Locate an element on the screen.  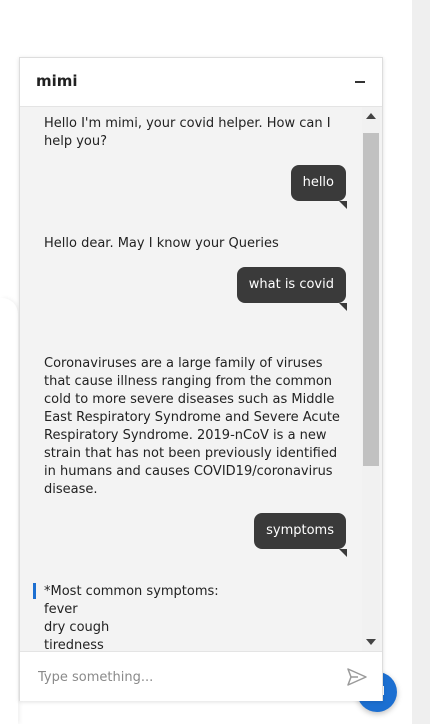
symptom-item: tiredness is located at coordinates (74, 644).